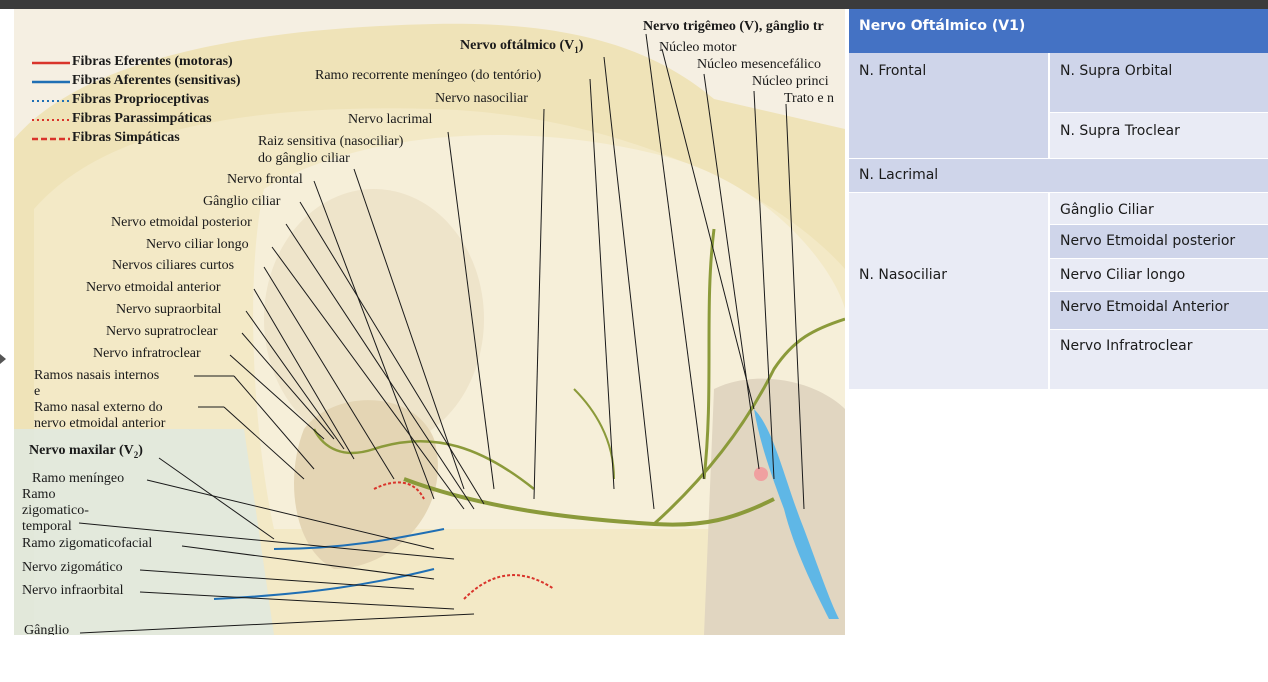  I want to click on label-nucleo-mesencefalico: Núcleo mesencefálico, so click(759, 64).